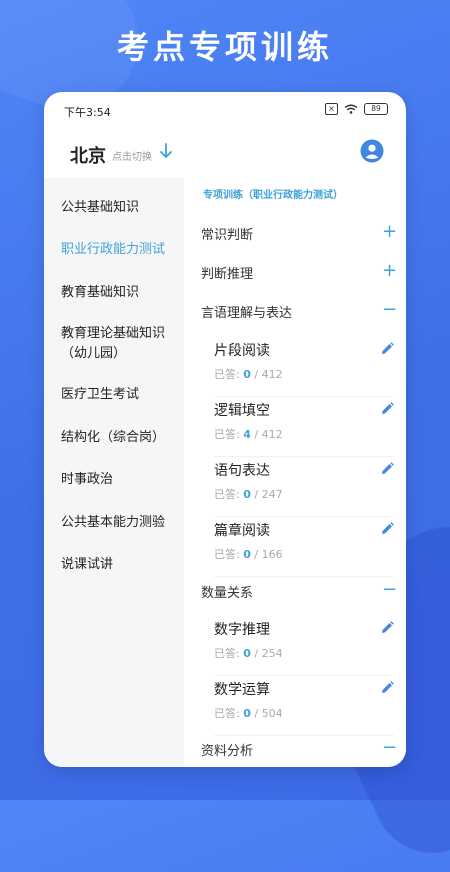 The height and width of the screenshot is (872, 450). Describe the element at coordinates (242, 351) in the screenshot. I see `item-name: 片段阅读` at that location.